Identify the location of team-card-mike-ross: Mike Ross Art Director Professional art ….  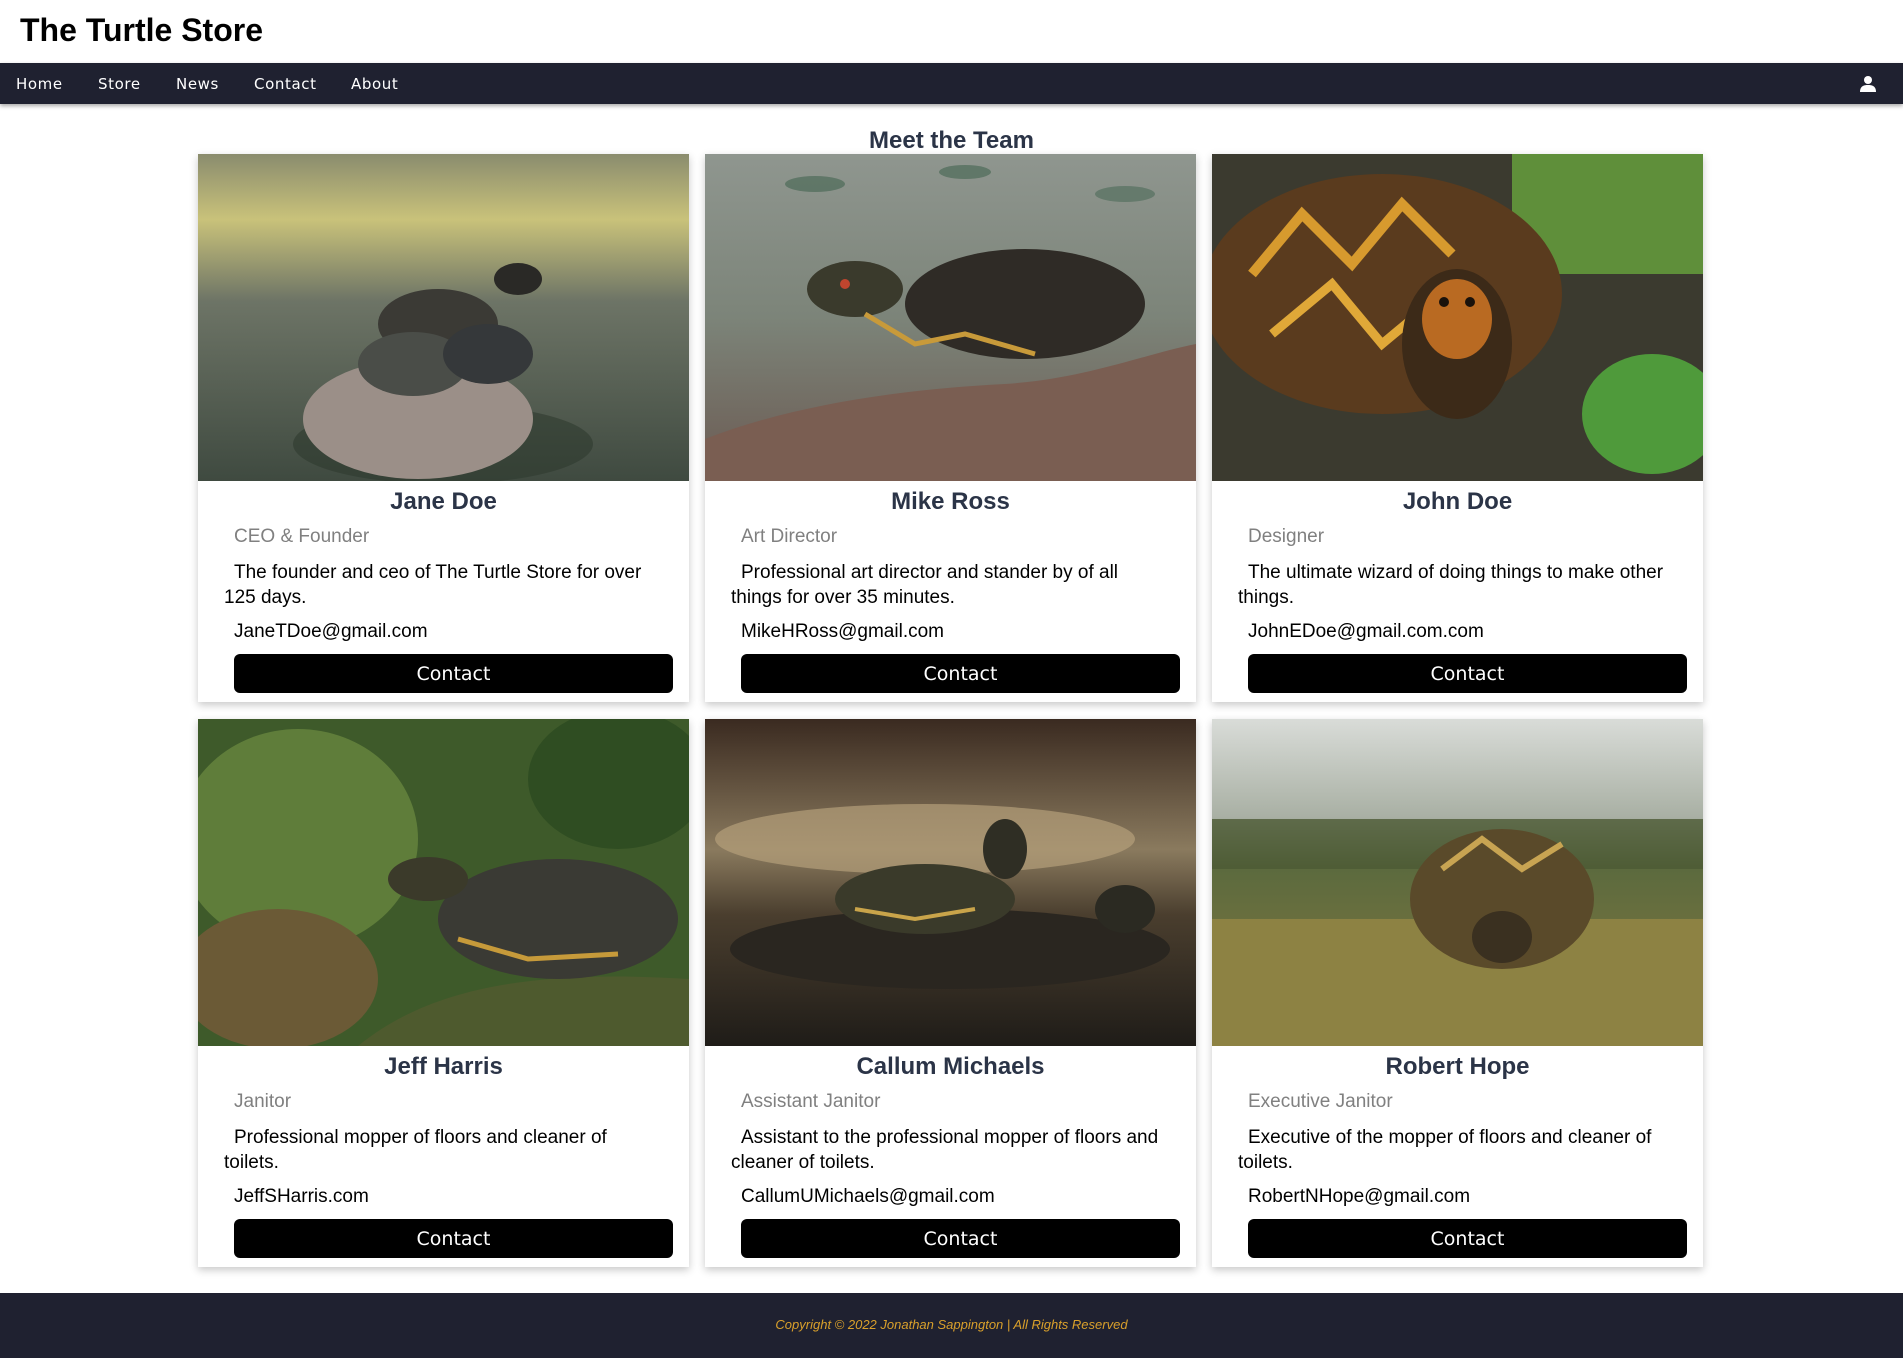
(950, 428).